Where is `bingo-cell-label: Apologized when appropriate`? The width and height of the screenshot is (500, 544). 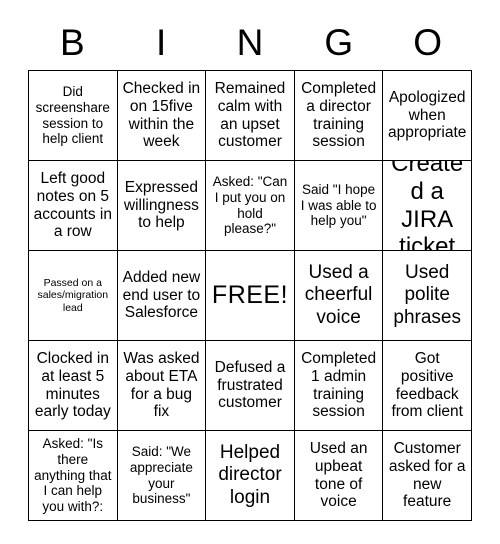 bingo-cell-label: Apologized when appropriate is located at coordinates (427, 115).